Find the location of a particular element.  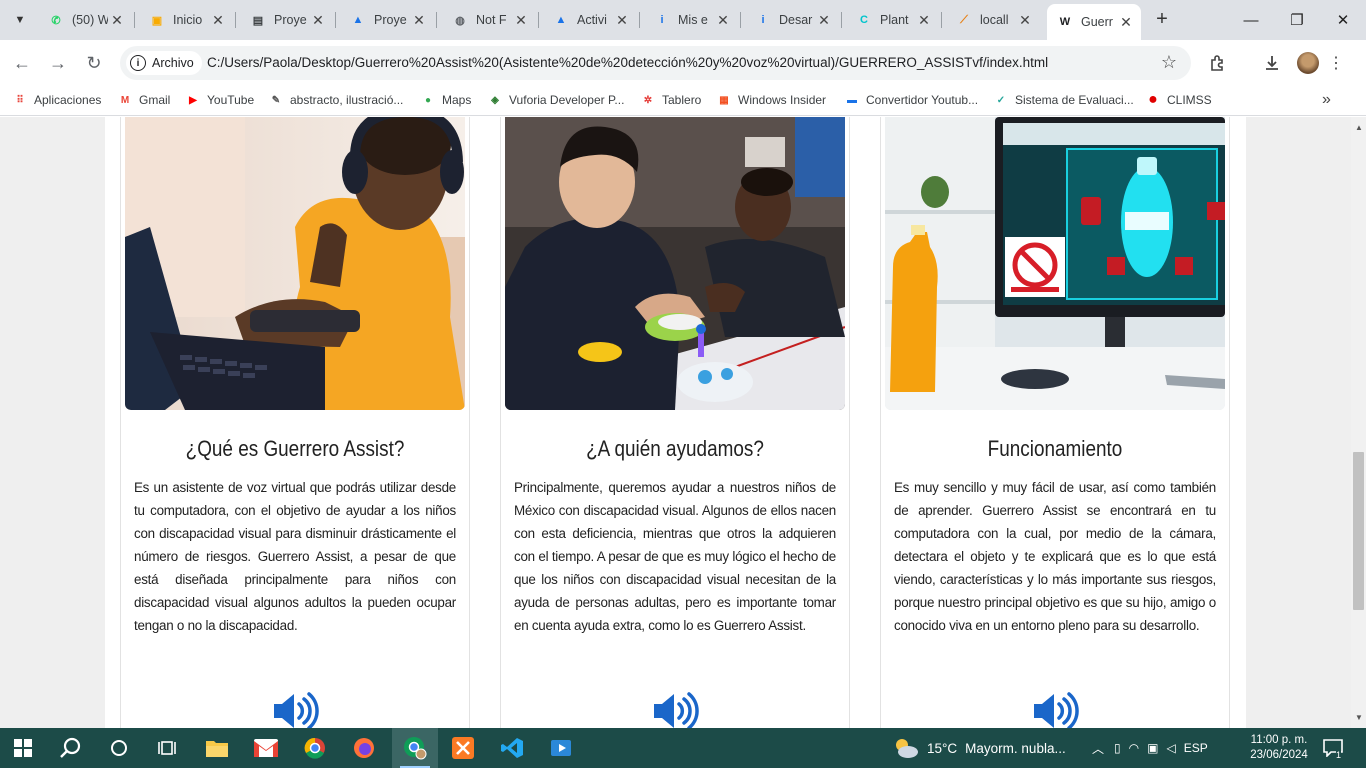

bookmark-item: M Gmail is located at coordinates (144, 100).